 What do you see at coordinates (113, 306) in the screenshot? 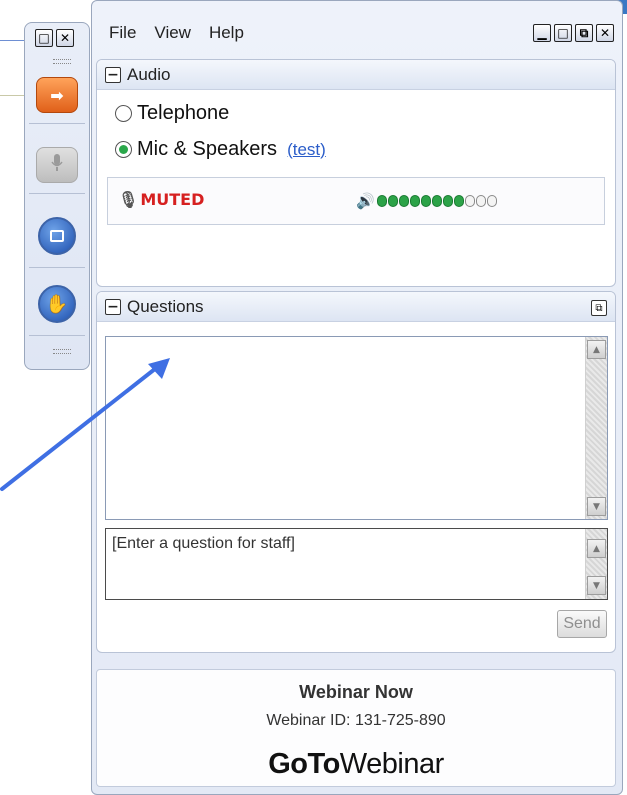
I see `questions-collapse-button: −` at bounding box center [113, 306].